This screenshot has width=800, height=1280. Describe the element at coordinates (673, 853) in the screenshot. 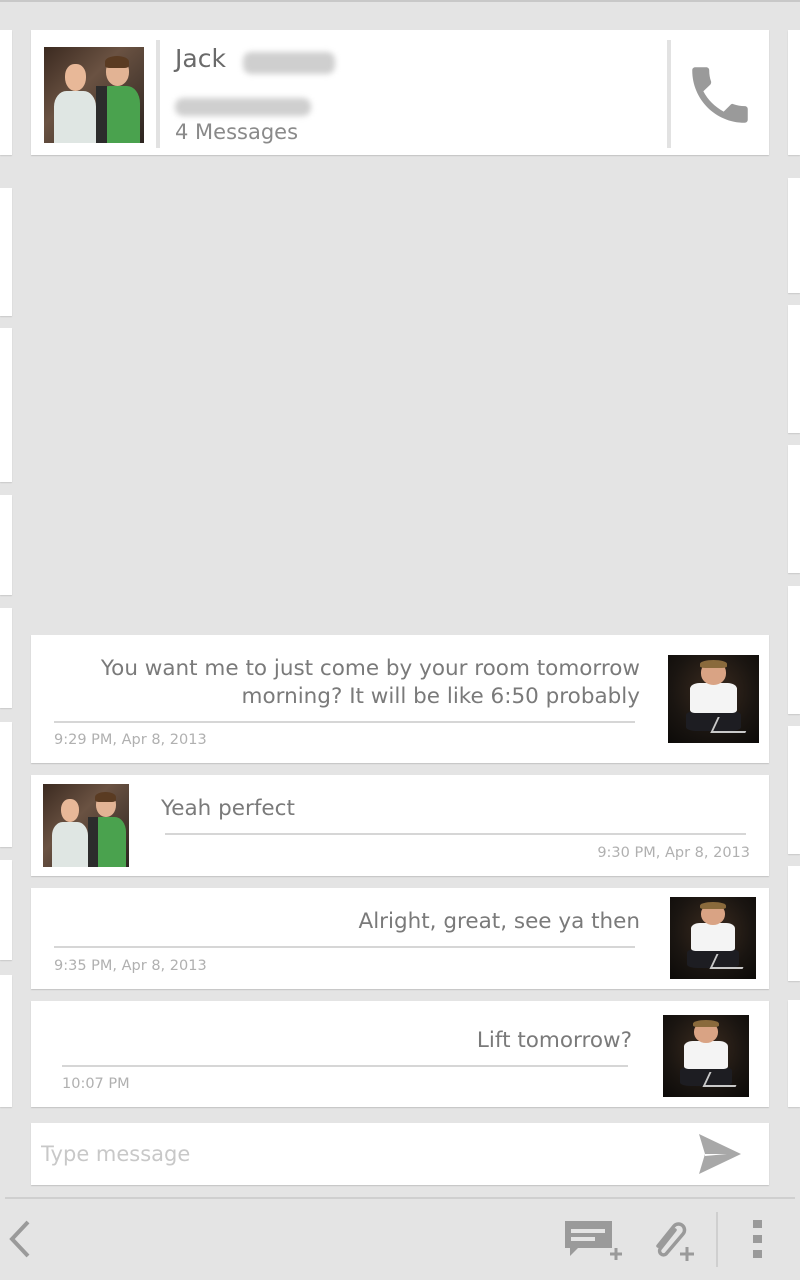

I see `message-timestamp: 9:30 PM, Apr 8, 2013` at that location.